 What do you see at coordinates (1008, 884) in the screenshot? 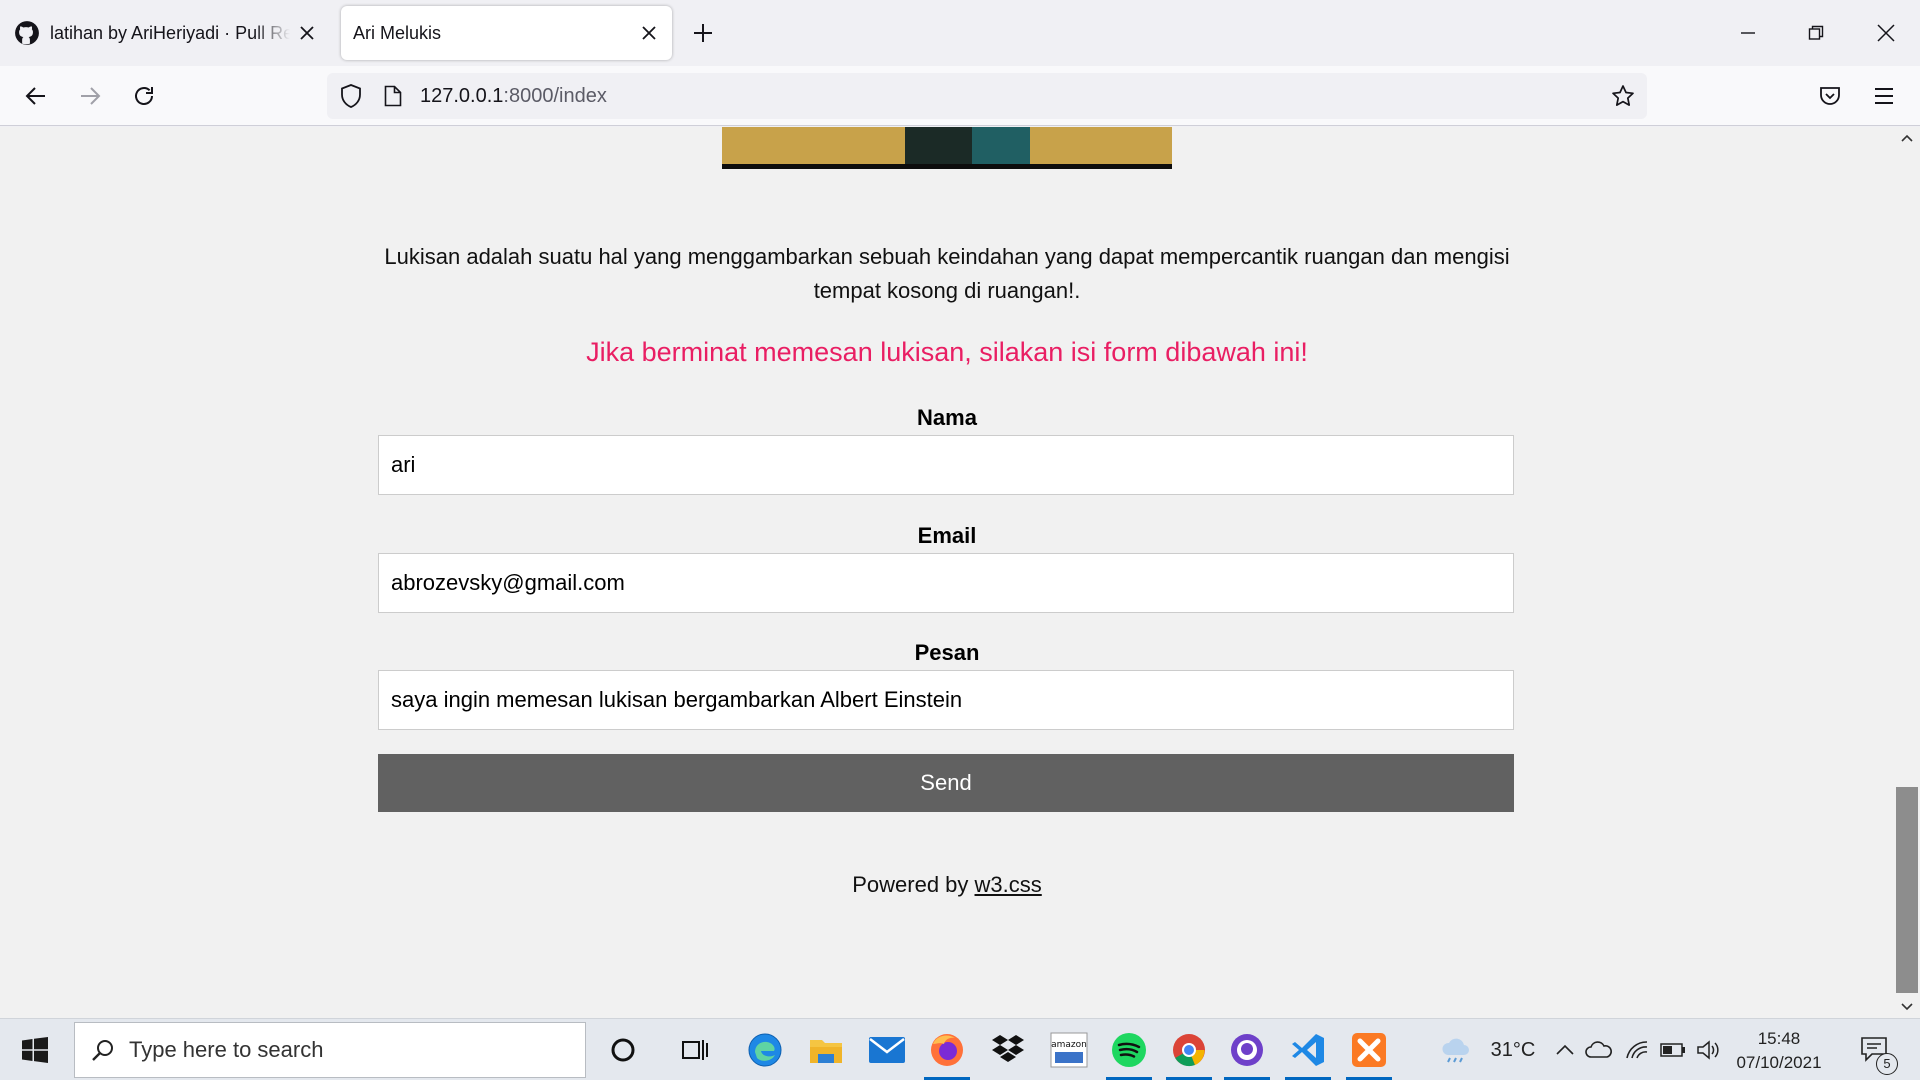
I see `w3css-link: w3.css` at bounding box center [1008, 884].